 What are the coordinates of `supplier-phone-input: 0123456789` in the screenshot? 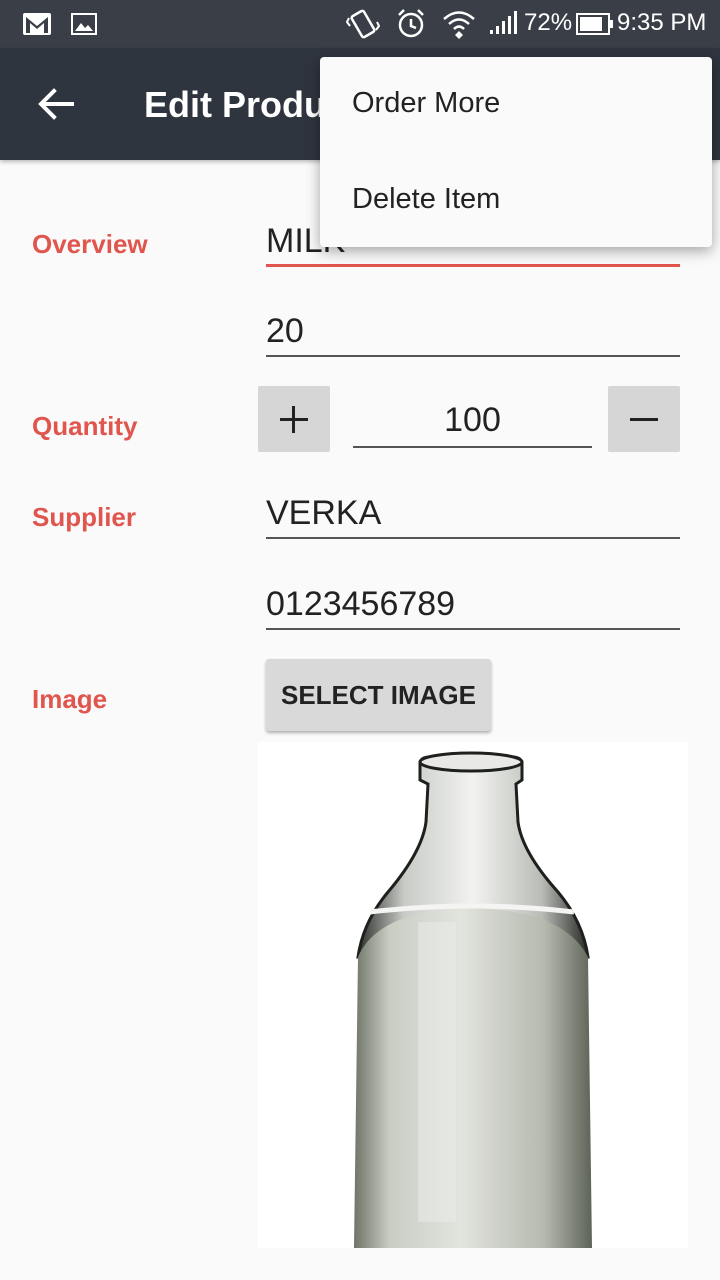 It's located at (473, 606).